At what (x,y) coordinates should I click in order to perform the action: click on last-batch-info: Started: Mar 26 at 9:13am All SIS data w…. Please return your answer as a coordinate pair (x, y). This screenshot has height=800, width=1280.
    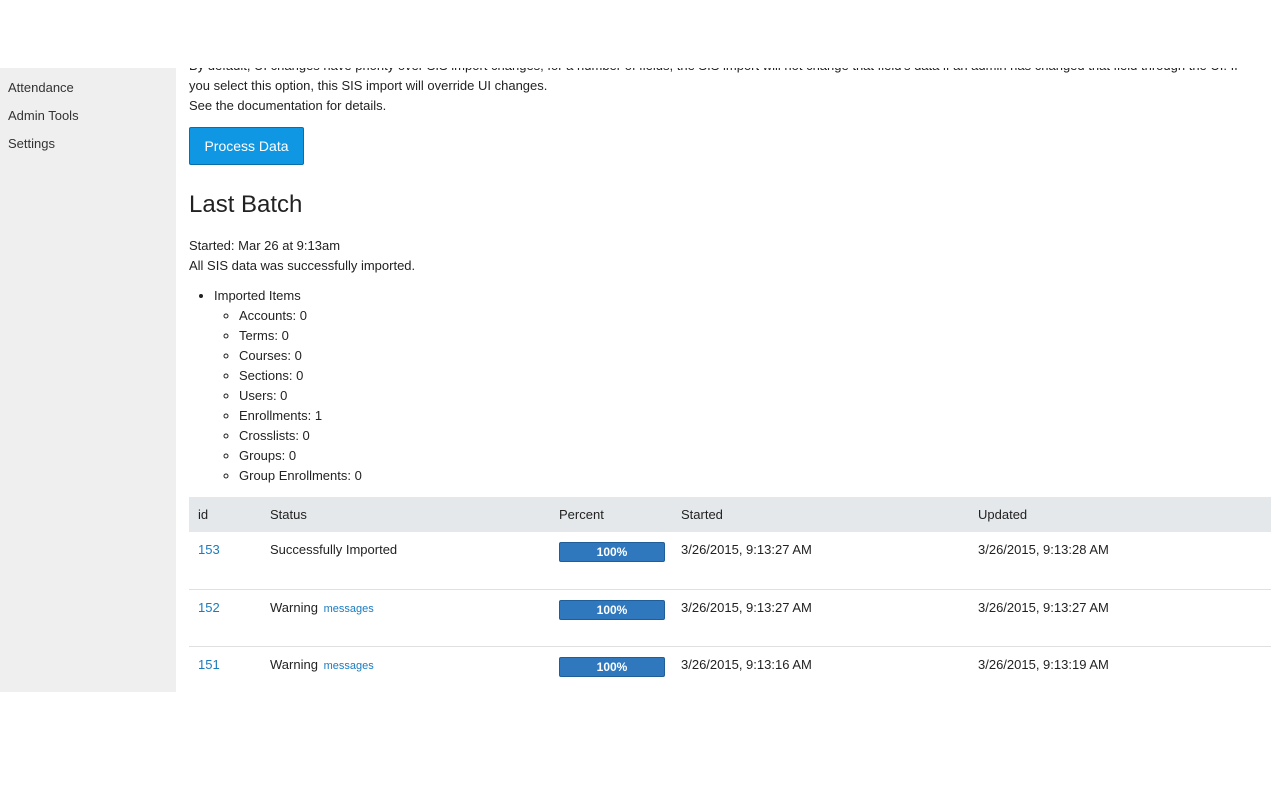
    Looking at the image, I should click on (302, 256).